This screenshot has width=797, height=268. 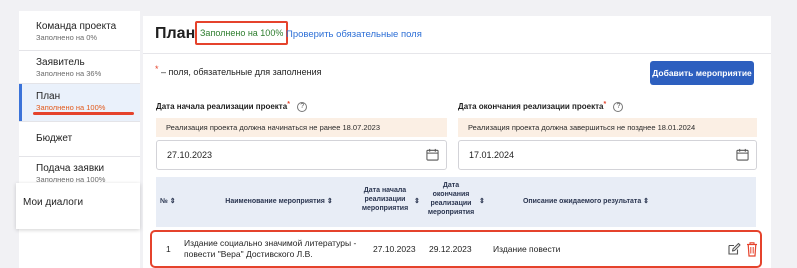 I want to click on required-note-text: – поля, обязательные для заполнения, so click(x=241, y=72).